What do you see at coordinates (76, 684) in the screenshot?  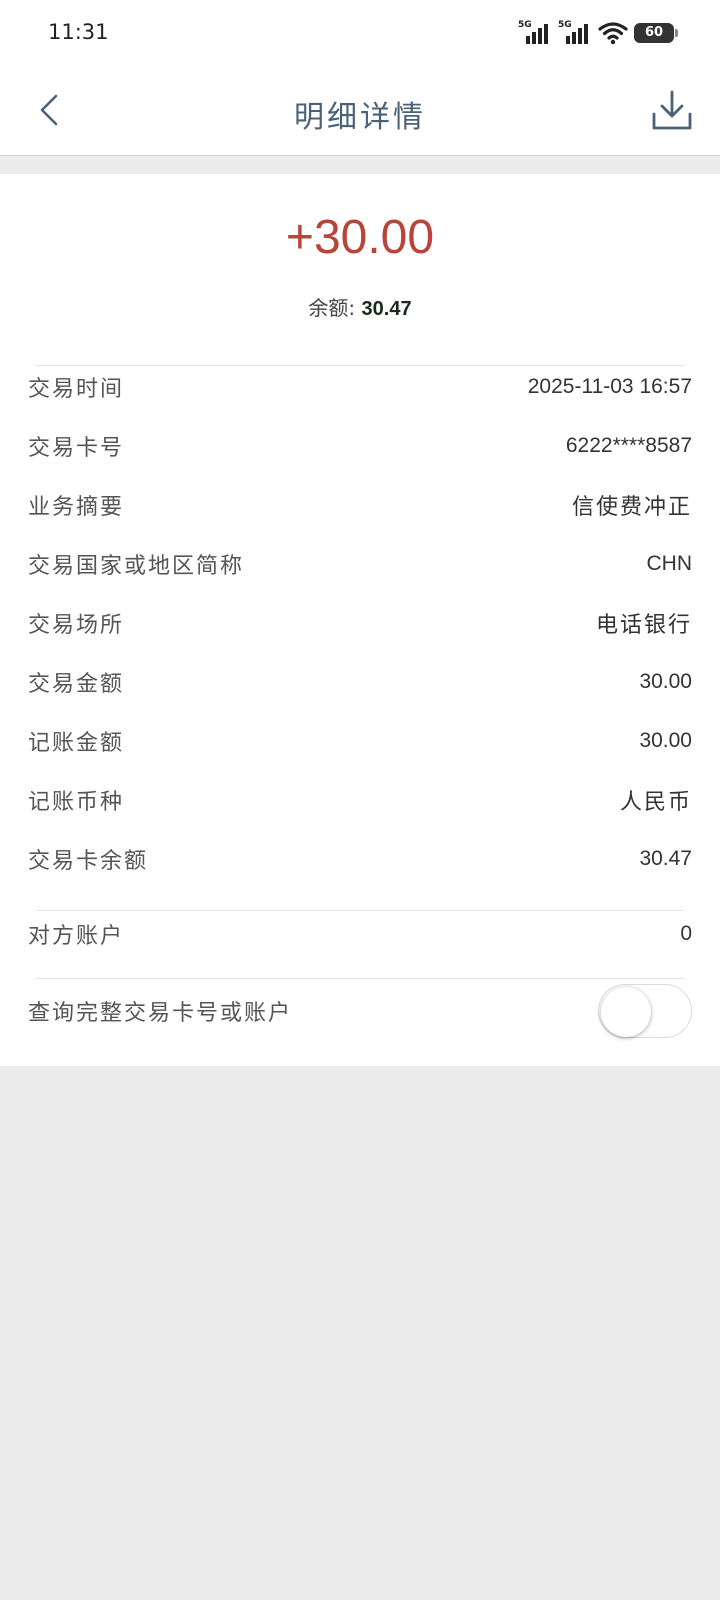 I see `detail-label: 交易金额` at bounding box center [76, 684].